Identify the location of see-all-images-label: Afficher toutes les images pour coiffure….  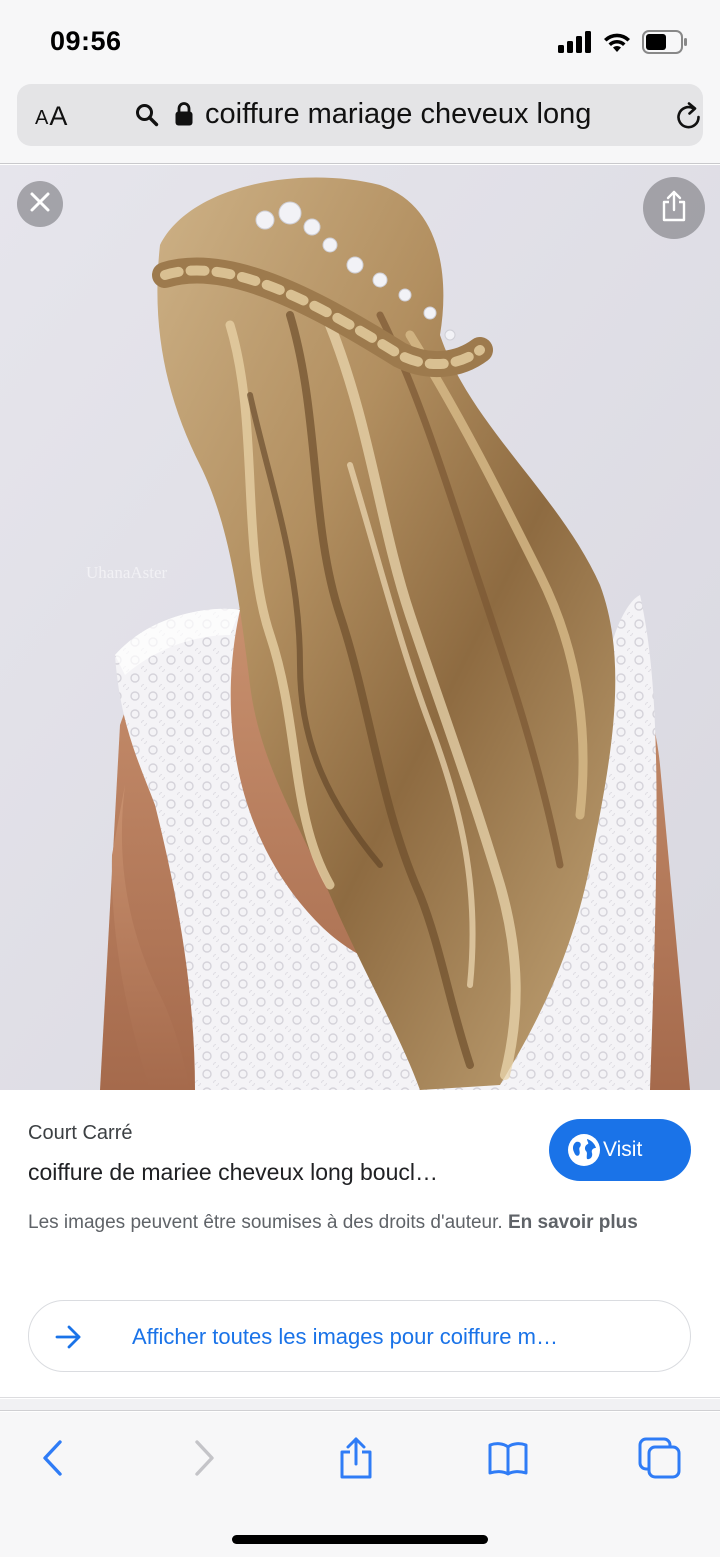
(345, 1336).